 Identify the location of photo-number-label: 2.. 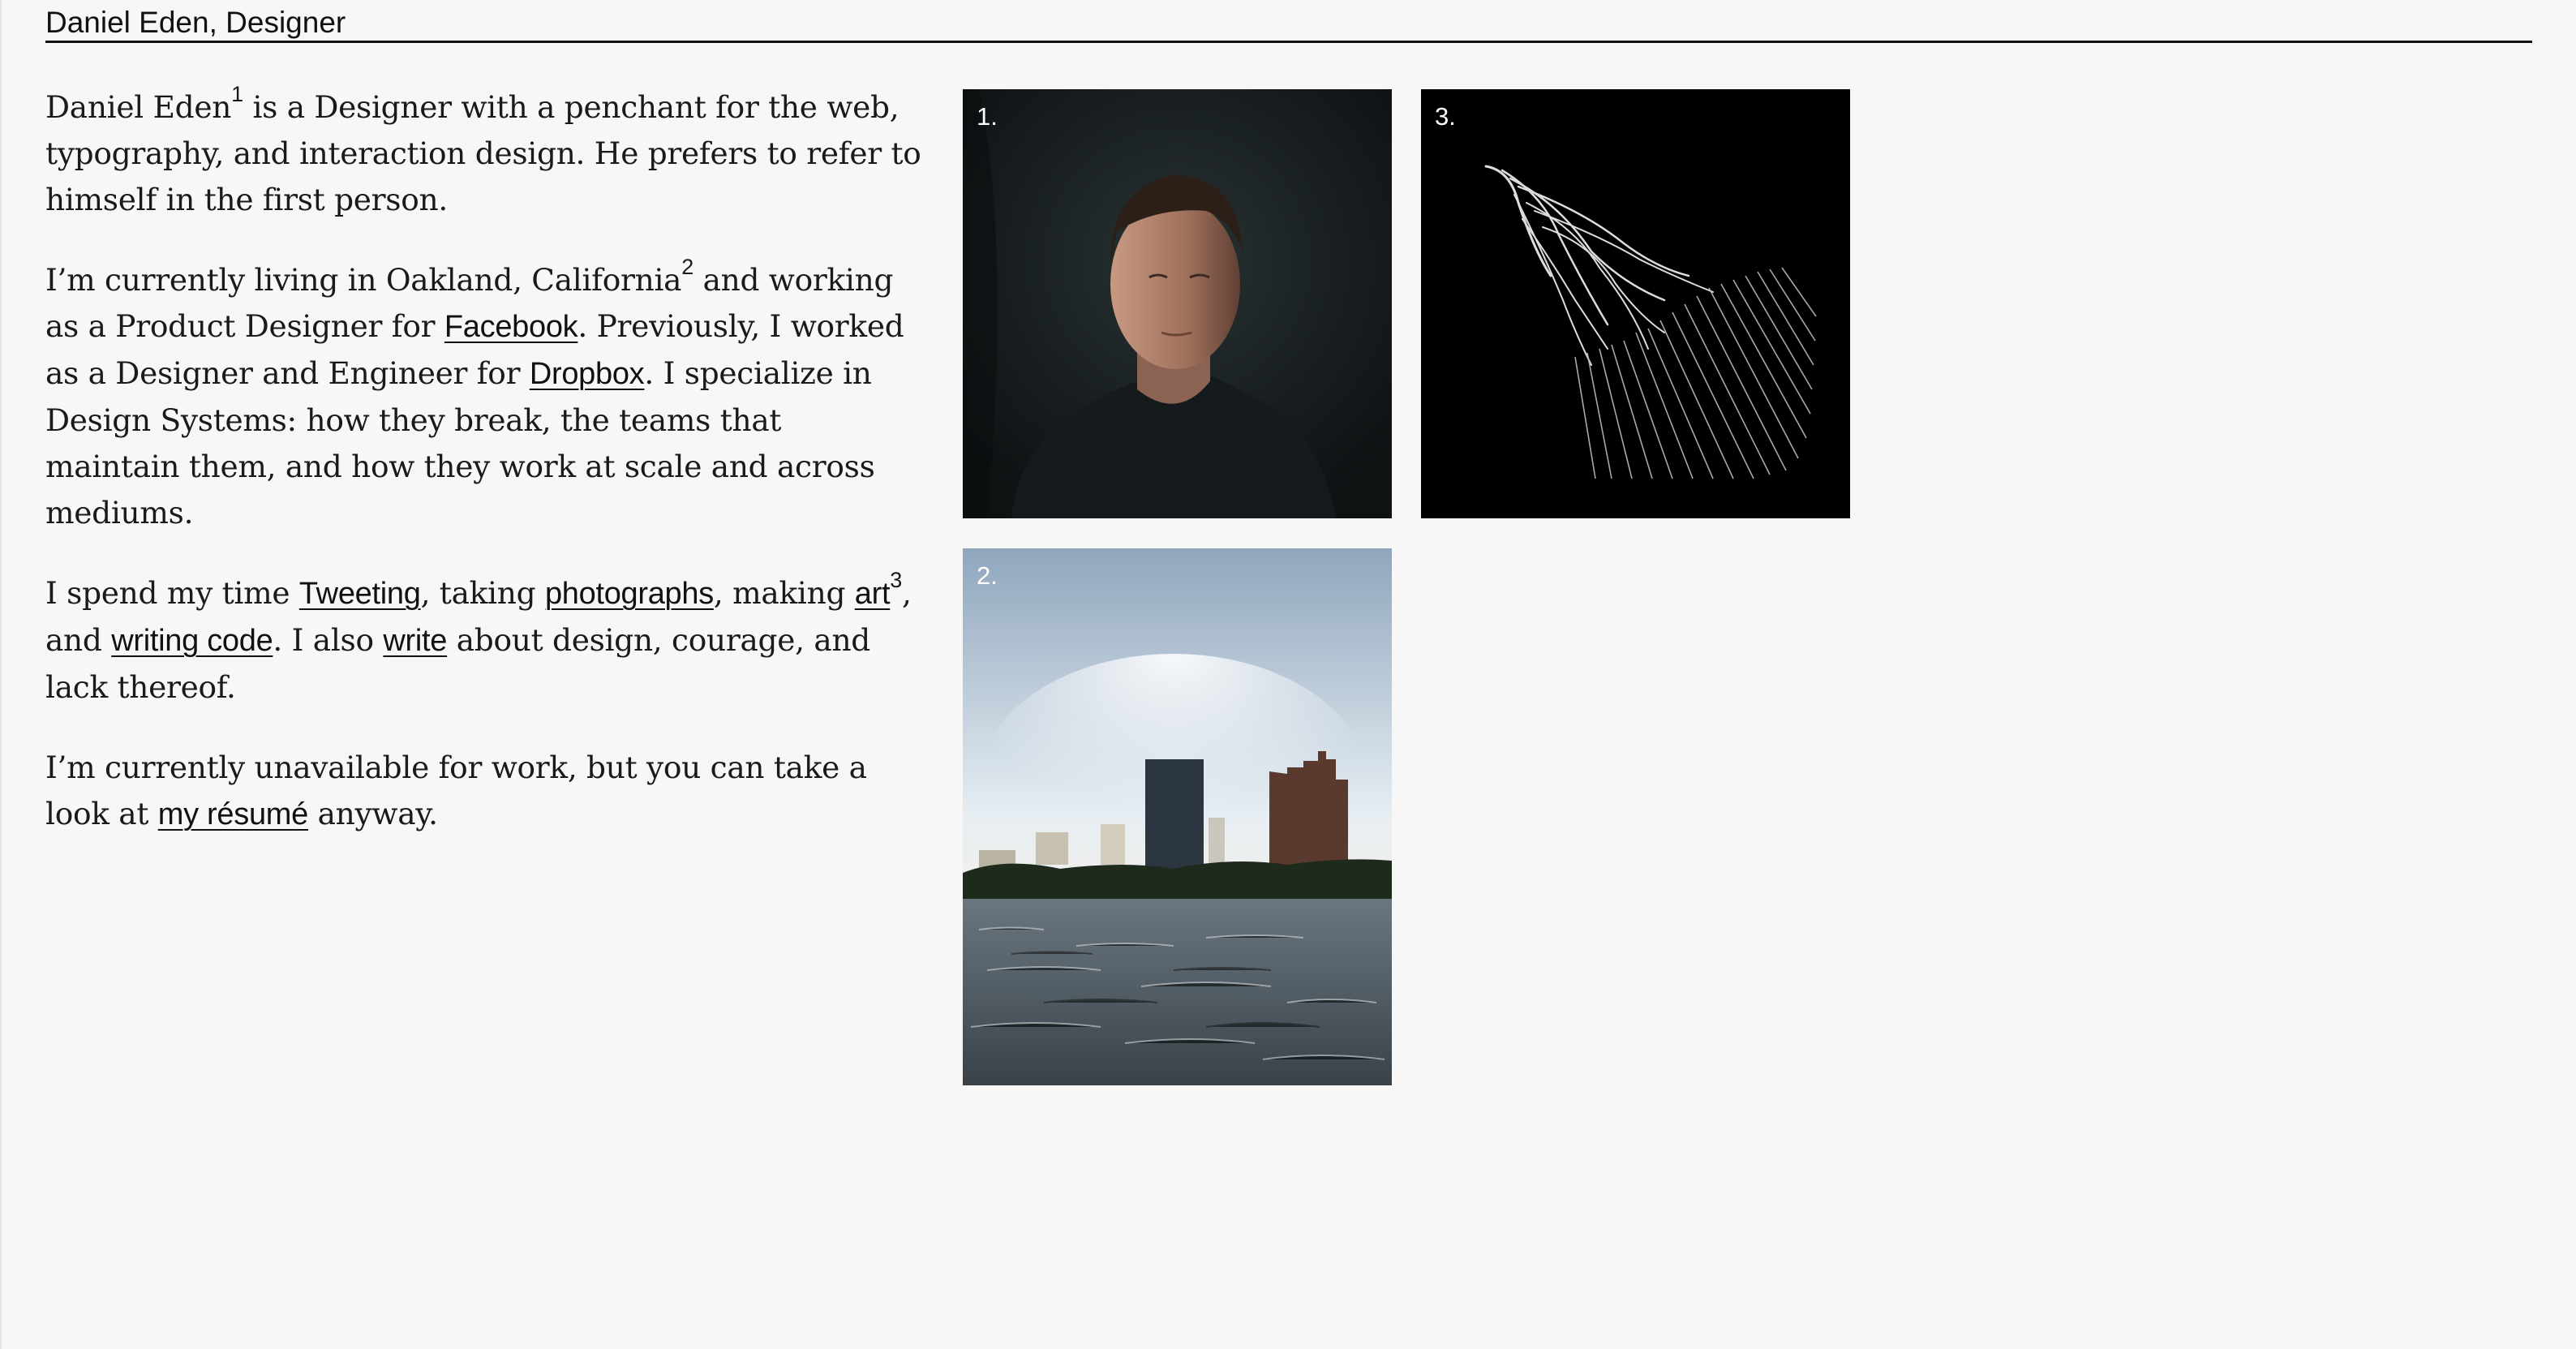
(987, 575).